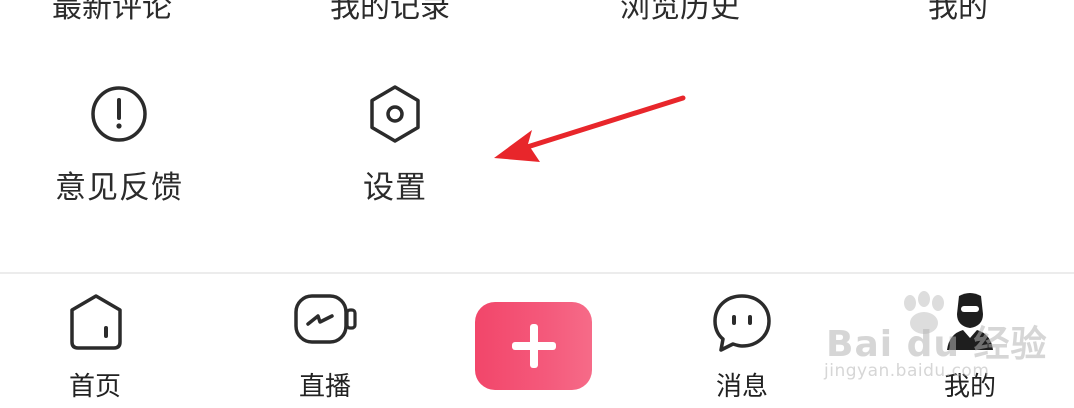  I want to click on plus-icon, so click(533, 346).